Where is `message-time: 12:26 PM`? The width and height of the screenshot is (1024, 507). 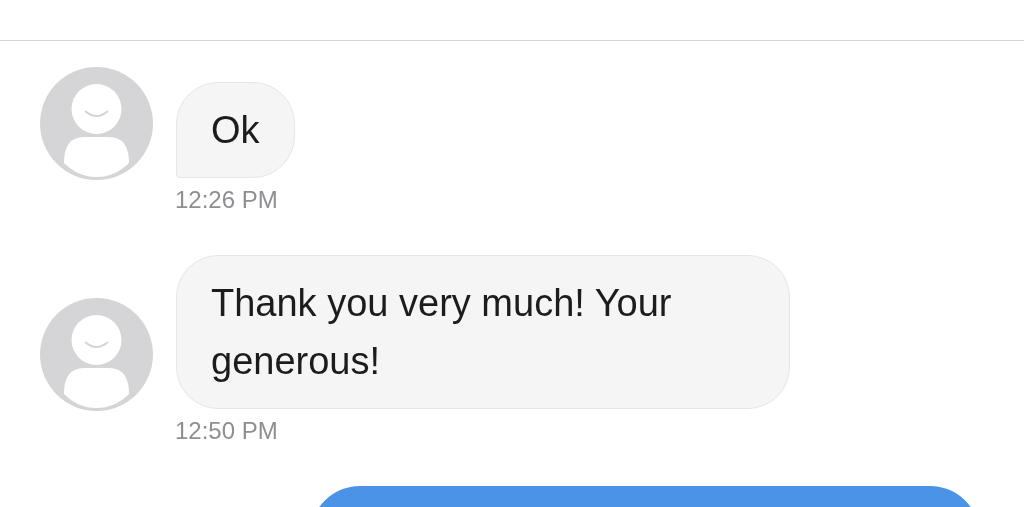 message-time: 12:26 PM is located at coordinates (227, 200).